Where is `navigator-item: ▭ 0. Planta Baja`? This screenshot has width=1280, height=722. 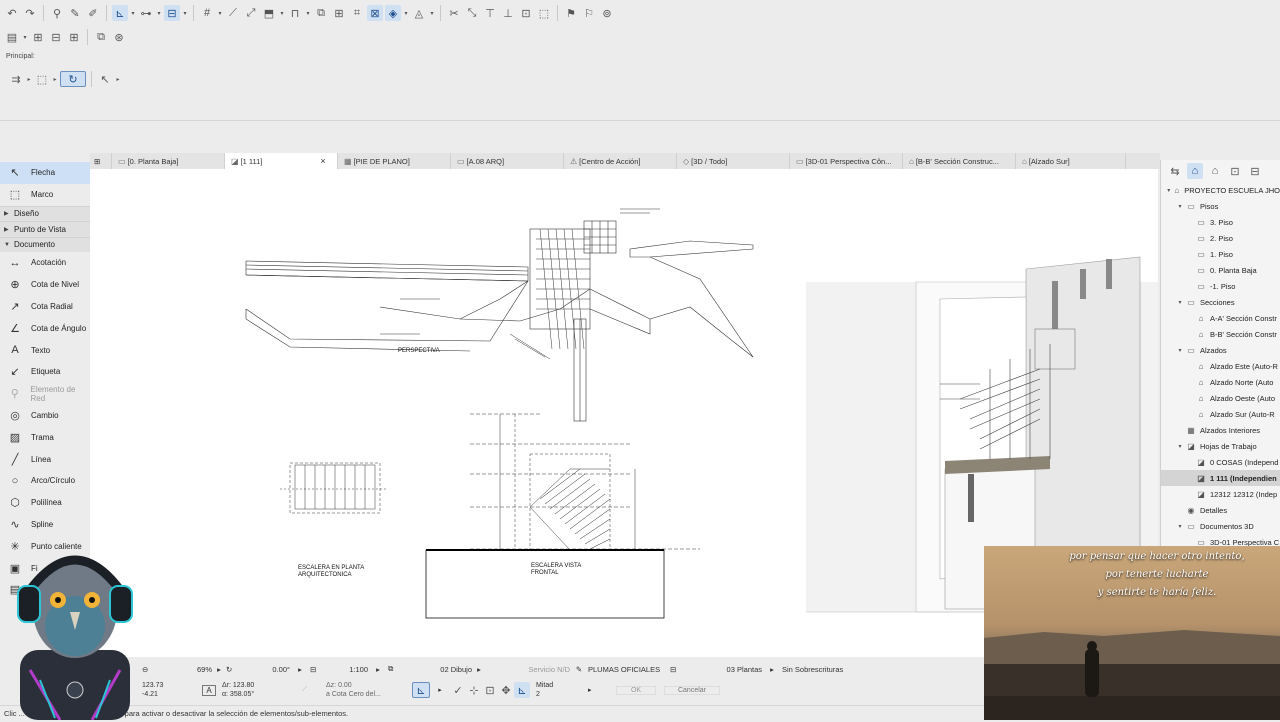
navigator-item: ▭ 0. Planta Baja is located at coordinates (1220, 270).